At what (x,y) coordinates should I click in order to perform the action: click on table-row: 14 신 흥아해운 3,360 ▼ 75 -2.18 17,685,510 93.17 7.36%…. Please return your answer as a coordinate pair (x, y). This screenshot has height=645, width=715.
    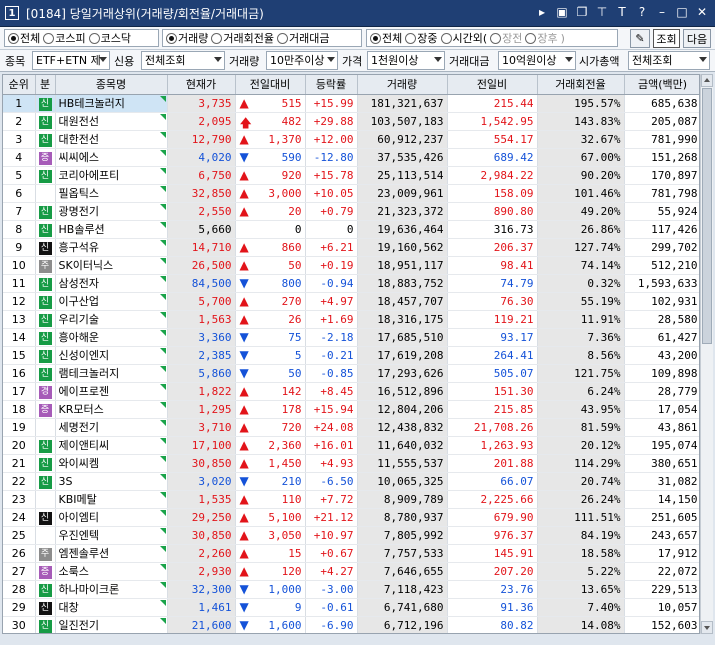
    Looking at the image, I should click on (351, 337).